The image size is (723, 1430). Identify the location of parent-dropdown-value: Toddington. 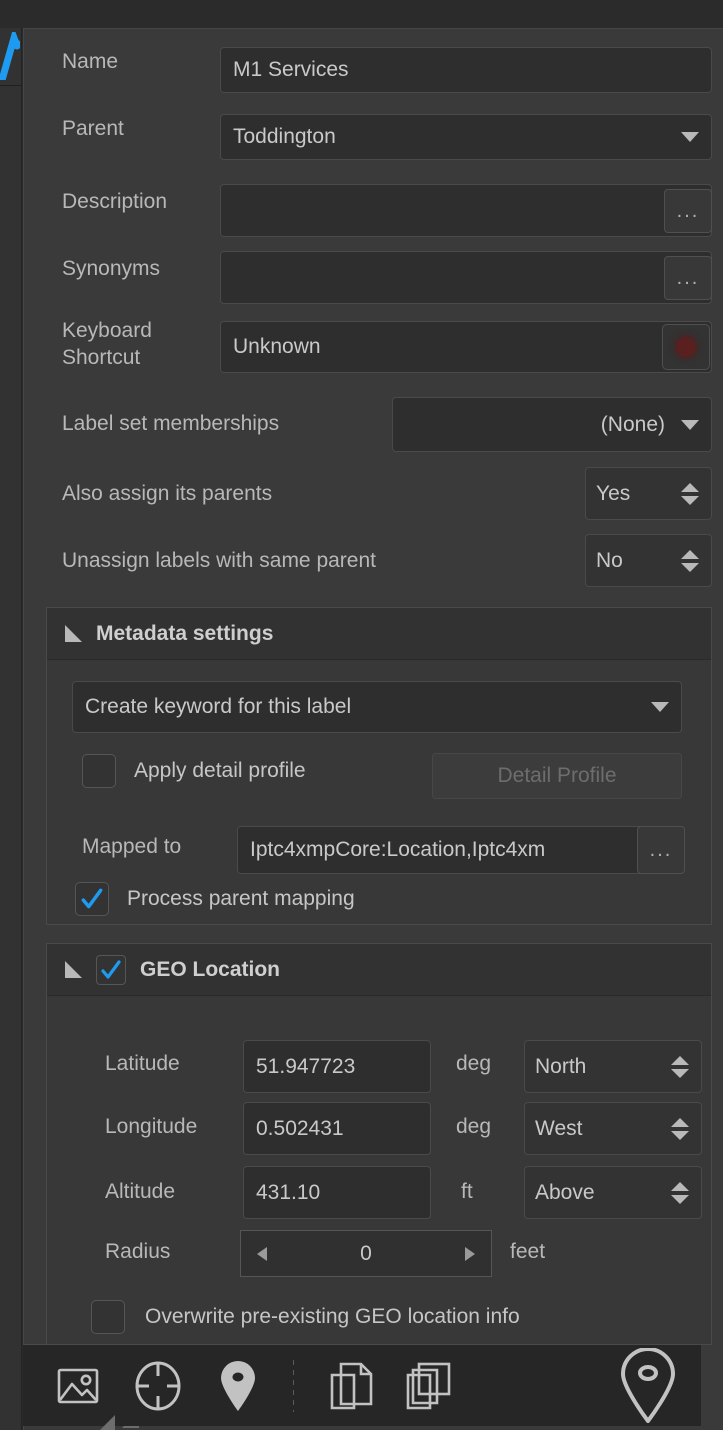
(284, 136).